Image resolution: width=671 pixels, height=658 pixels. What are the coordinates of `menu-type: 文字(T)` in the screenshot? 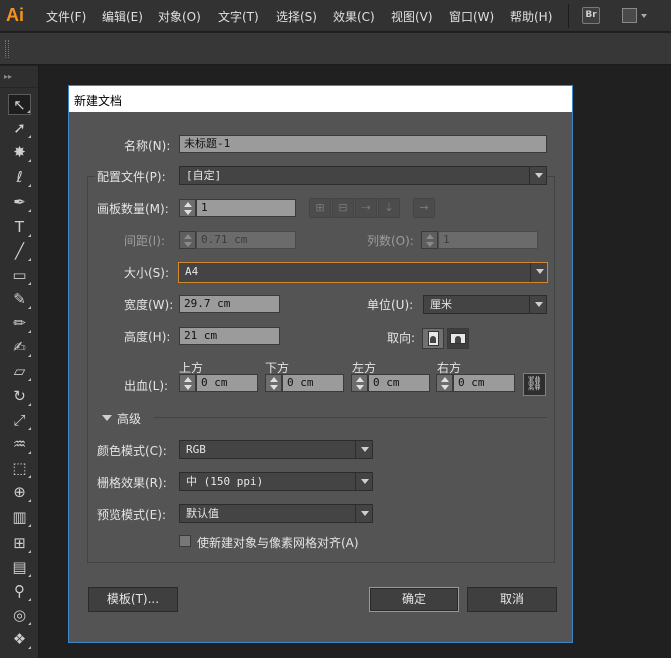 It's located at (238, 16).